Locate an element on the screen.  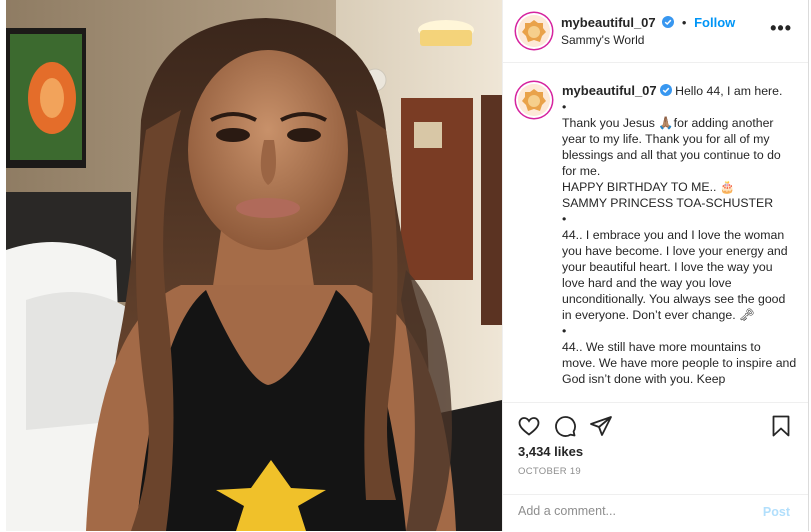
comment-box: Post is located at coordinates (655, 513).